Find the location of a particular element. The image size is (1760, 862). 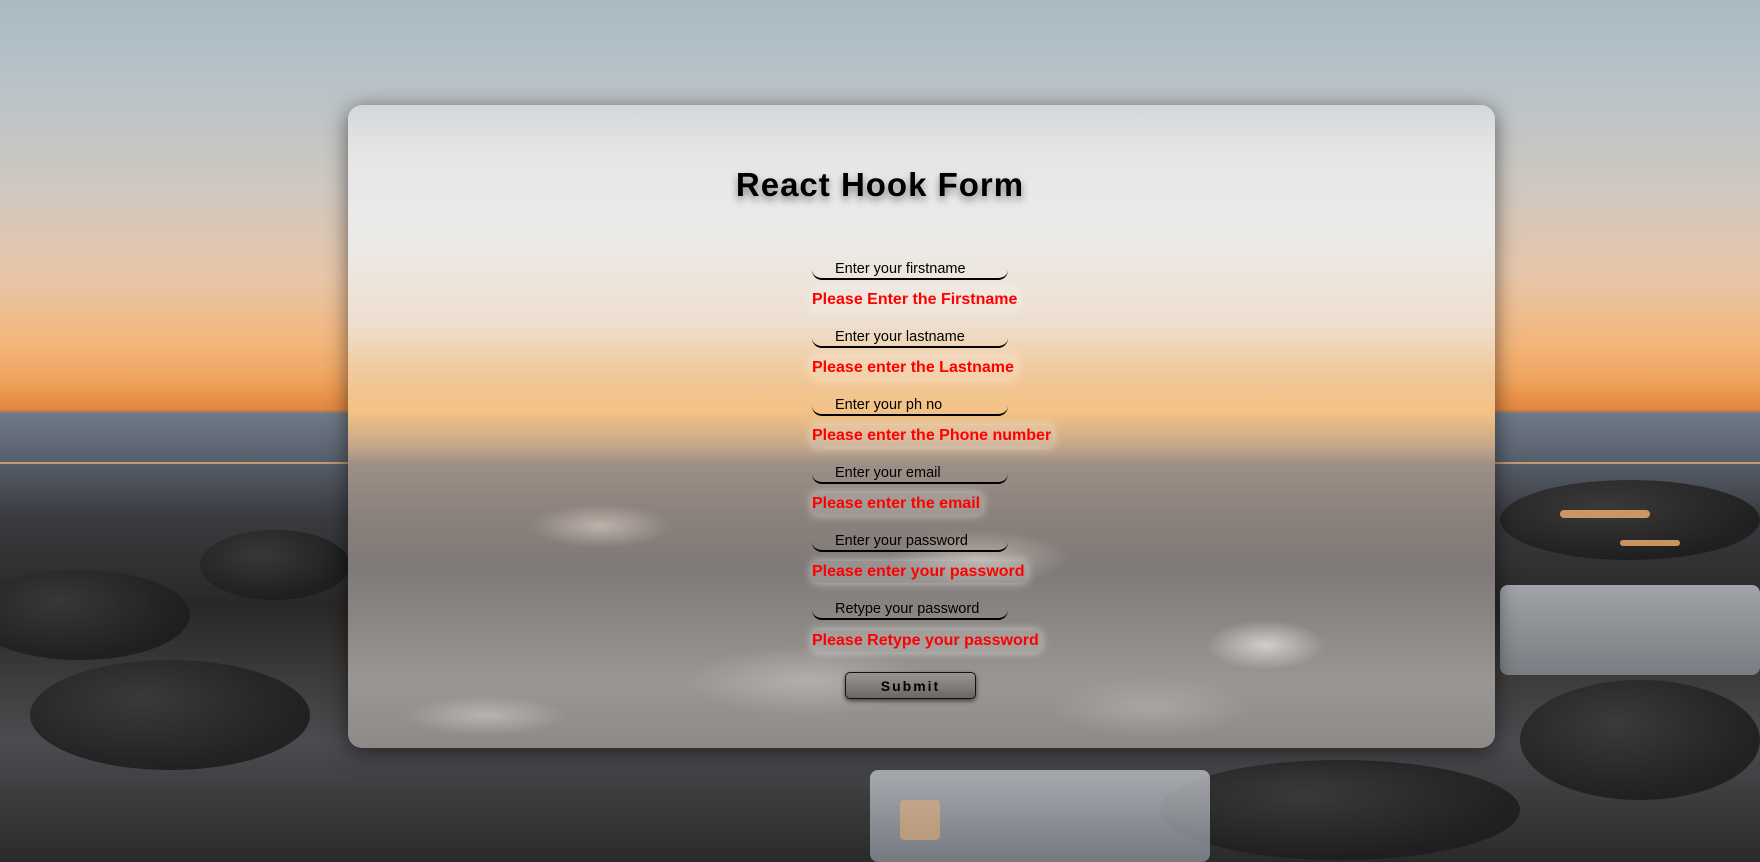

email-input: Enter your email is located at coordinates (910, 474).